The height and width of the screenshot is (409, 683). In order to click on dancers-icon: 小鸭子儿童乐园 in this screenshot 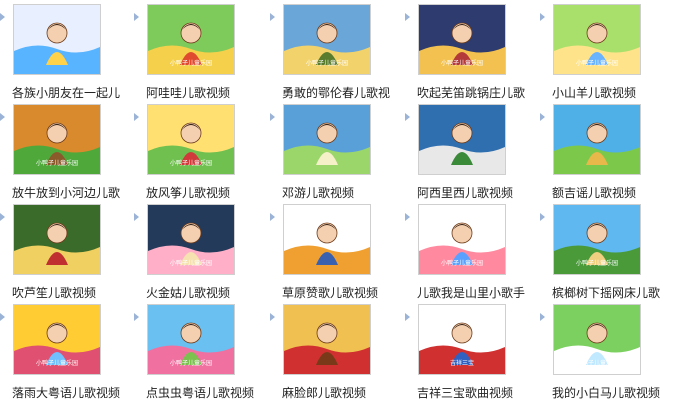, I will do `click(462, 39)`.